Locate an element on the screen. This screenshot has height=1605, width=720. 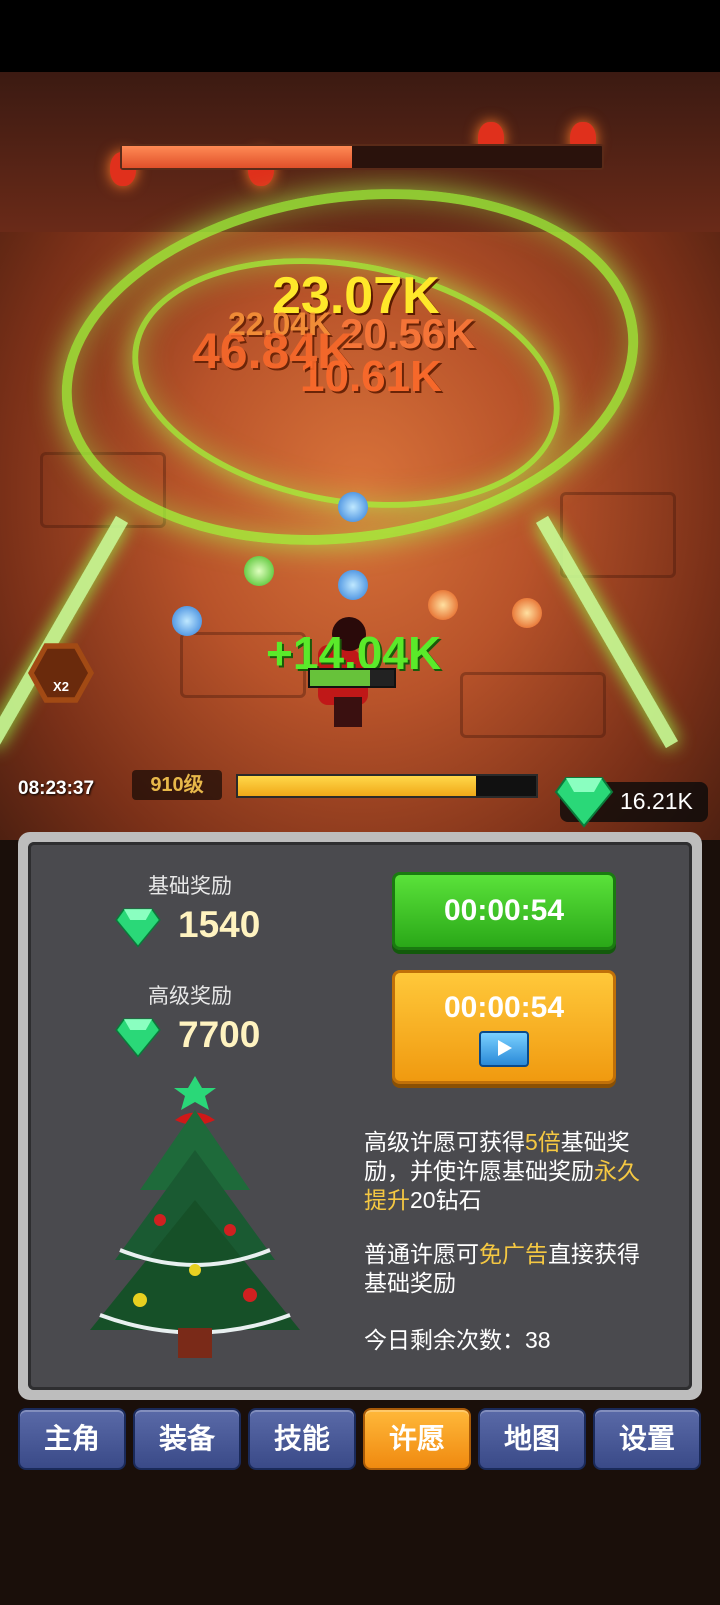
basic-reward-label: 基础奖励 is located at coordinates (190, 886).